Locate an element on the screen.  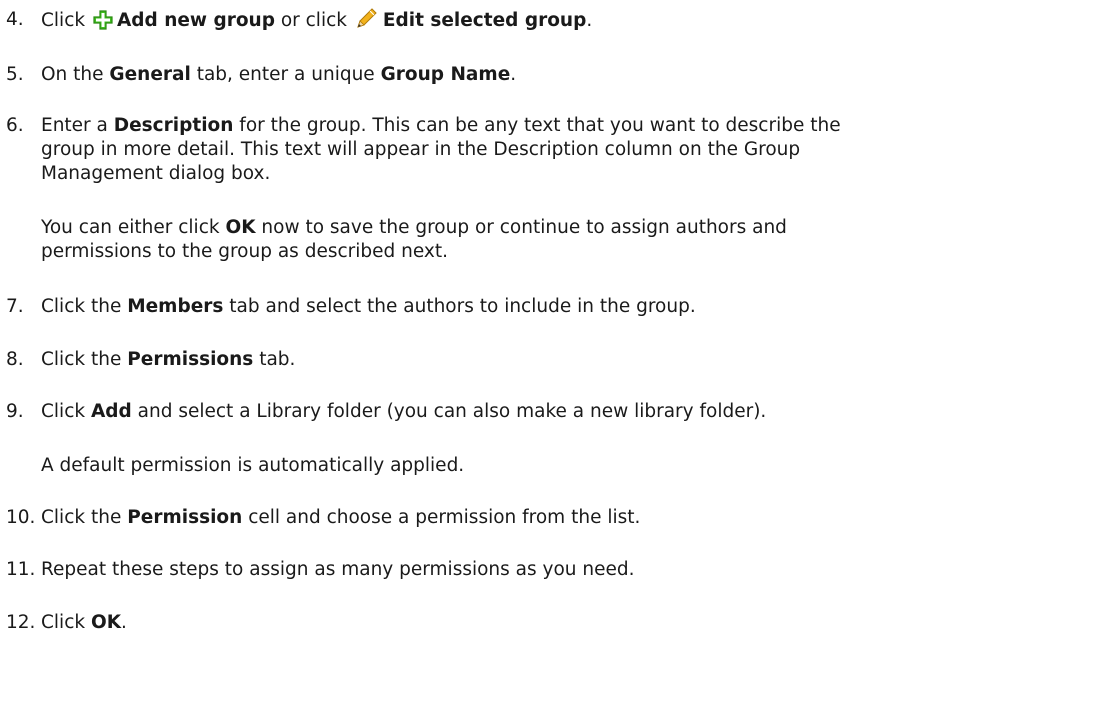
step-number: 5. is located at coordinates (15, 74).